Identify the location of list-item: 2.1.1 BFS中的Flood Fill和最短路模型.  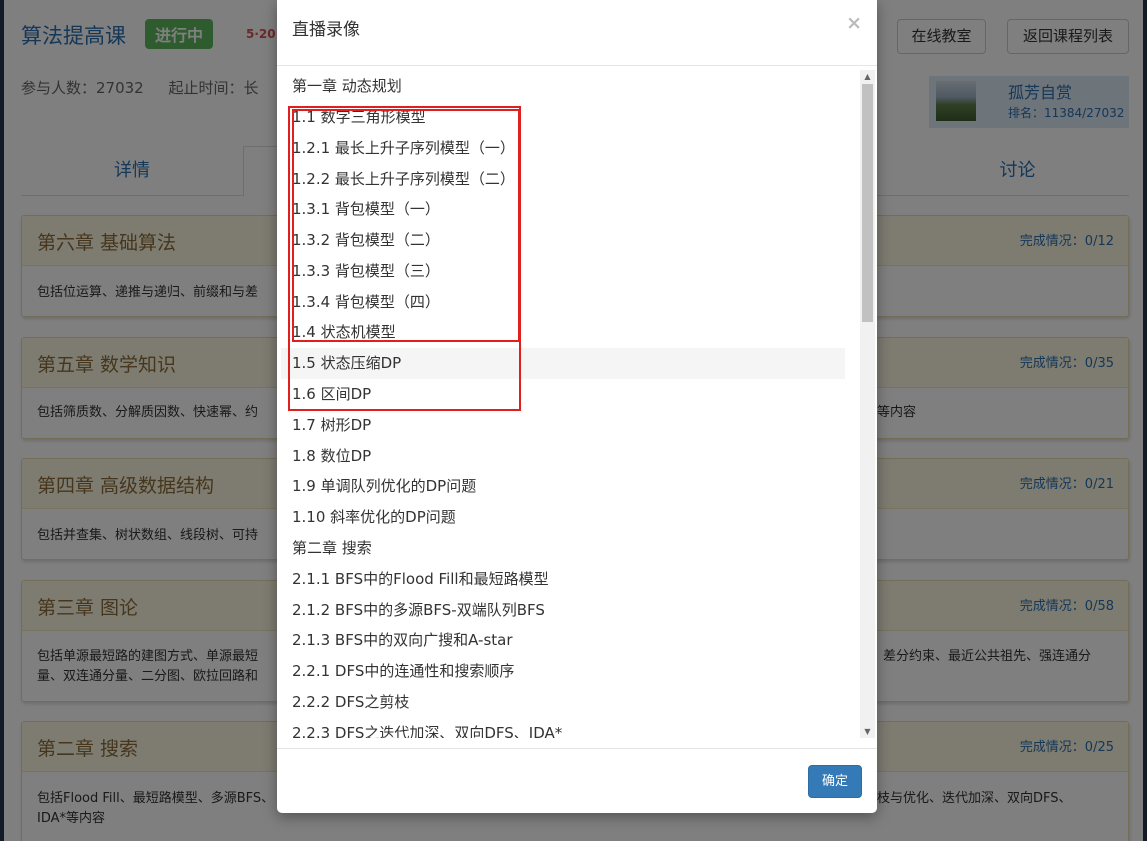
(563, 579).